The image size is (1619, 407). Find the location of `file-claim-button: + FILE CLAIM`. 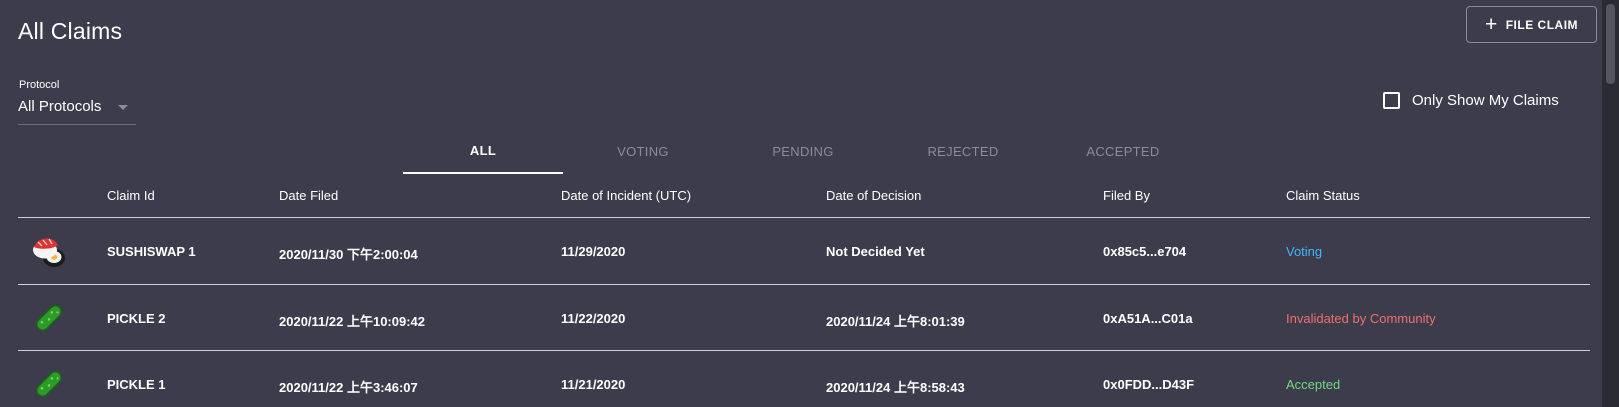

file-claim-button: + FILE CLAIM is located at coordinates (1531, 24).